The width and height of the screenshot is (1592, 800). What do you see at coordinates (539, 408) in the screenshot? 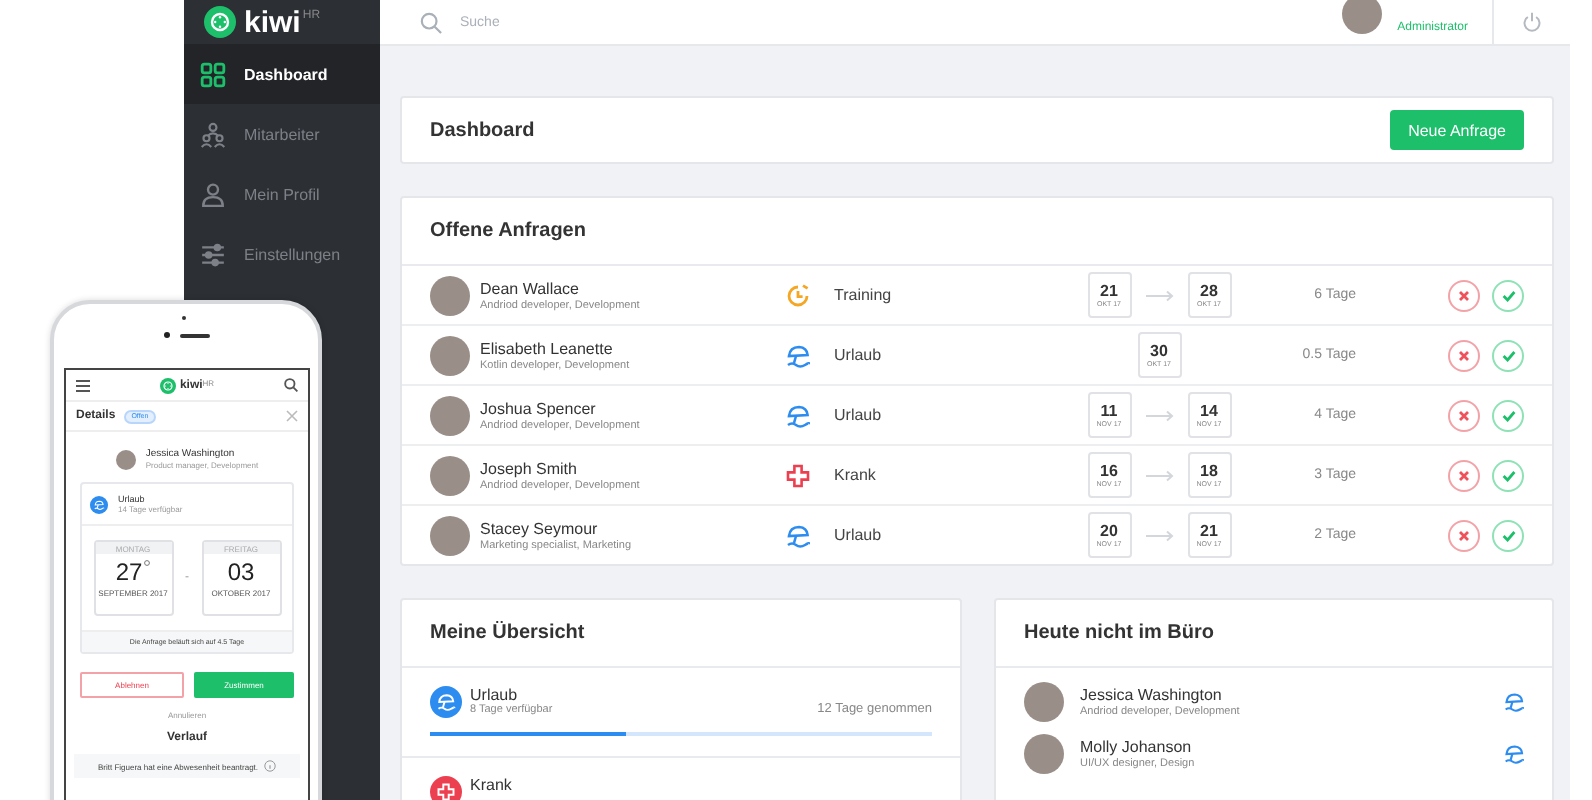
I see `person-name: Joshua Spencer` at bounding box center [539, 408].